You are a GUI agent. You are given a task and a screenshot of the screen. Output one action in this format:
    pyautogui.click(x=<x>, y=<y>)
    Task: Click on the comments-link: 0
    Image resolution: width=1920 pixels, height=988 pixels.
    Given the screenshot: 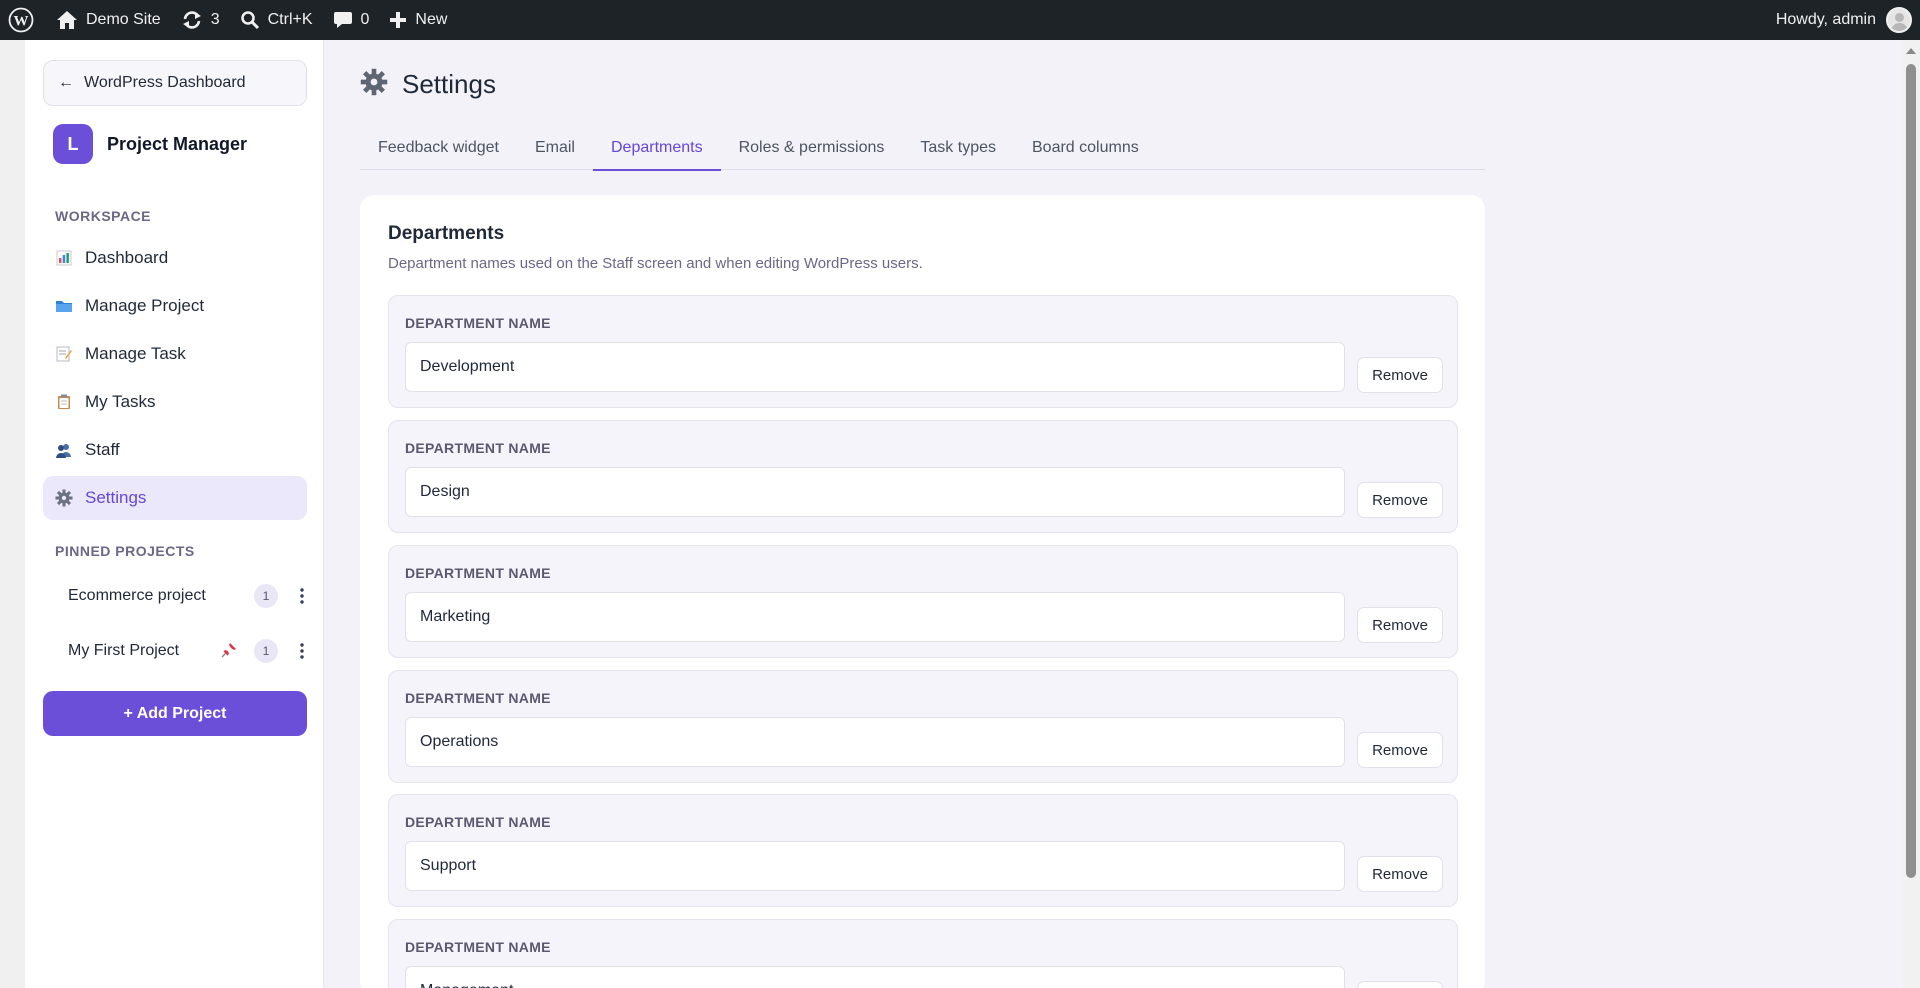 What is the action you would take?
    pyautogui.click(x=351, y=20)
    